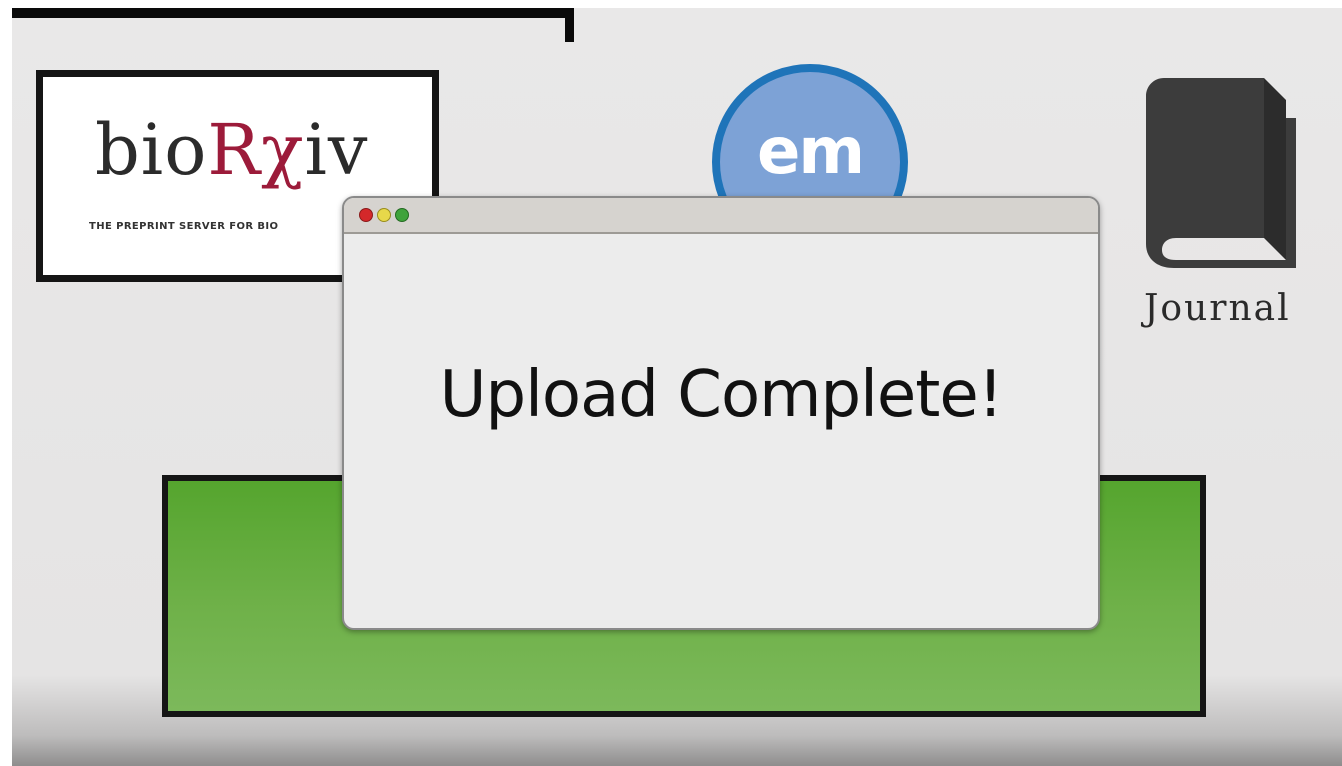  I want to click on biorxiv-logo-part3: iv, so click(336, 150).